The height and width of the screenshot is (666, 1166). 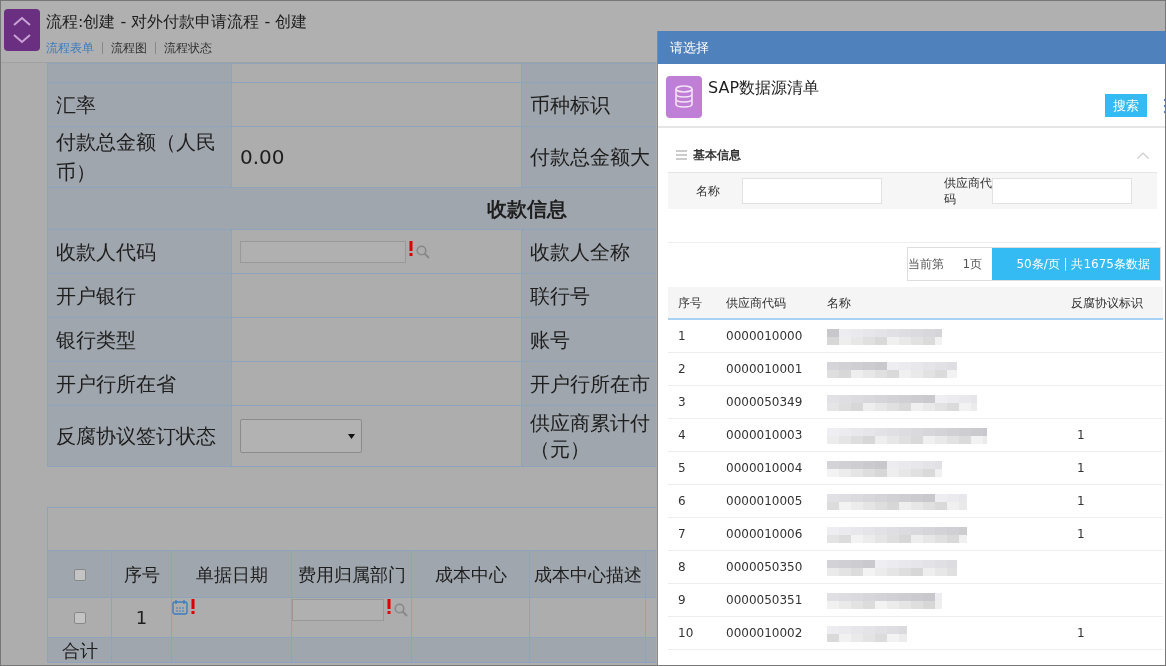 What do you see at coordinates (231, 574) in the screenshot?
I see `column-header: 单据日期` at bounding box center [231, 574].